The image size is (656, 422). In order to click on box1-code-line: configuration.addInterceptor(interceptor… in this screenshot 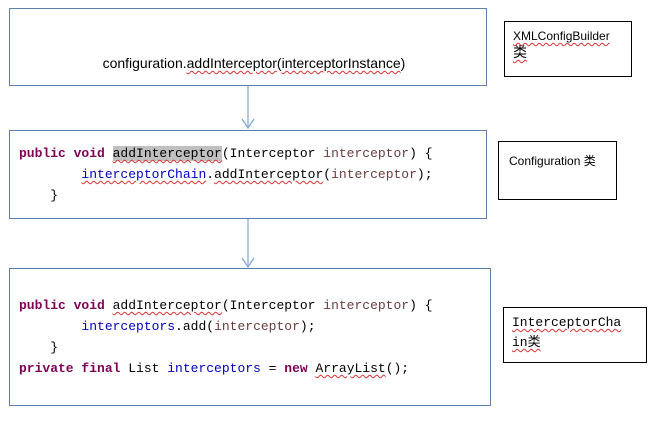, I will do `click(254, 63)`.